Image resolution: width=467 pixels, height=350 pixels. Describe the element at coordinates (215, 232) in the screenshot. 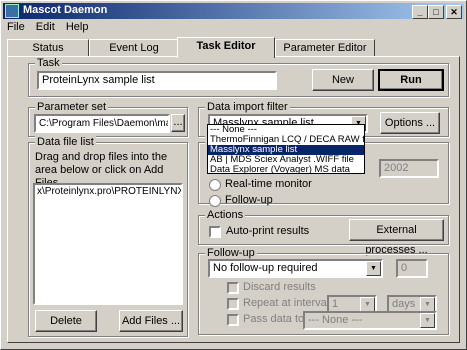

I see `autoprint-checkbox` at that location.